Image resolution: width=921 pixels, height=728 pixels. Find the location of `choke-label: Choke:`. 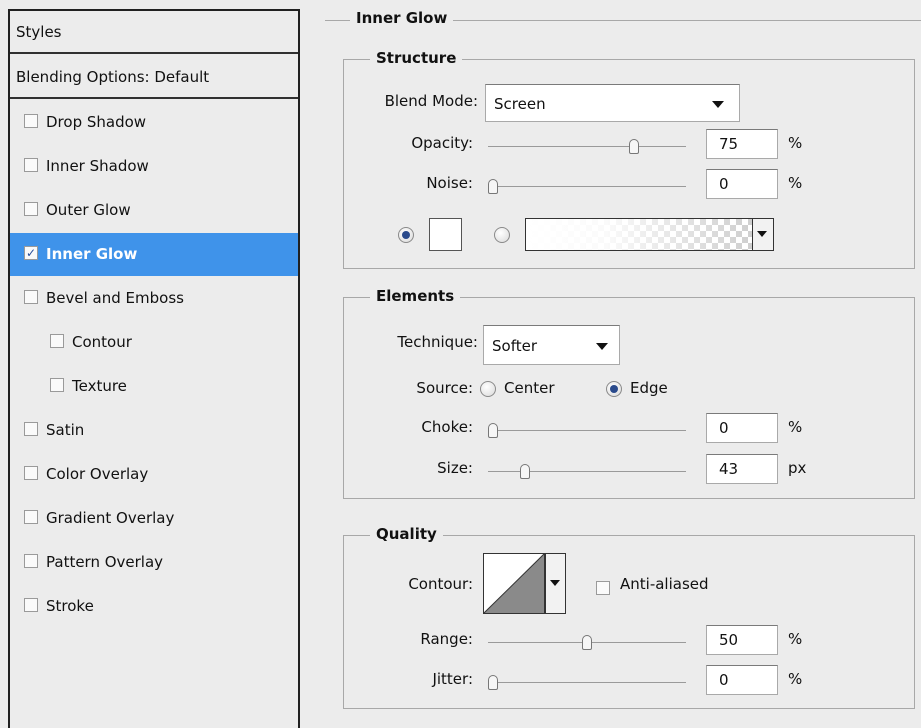

choke-label: Choke: is located at coordinates (447, 427).